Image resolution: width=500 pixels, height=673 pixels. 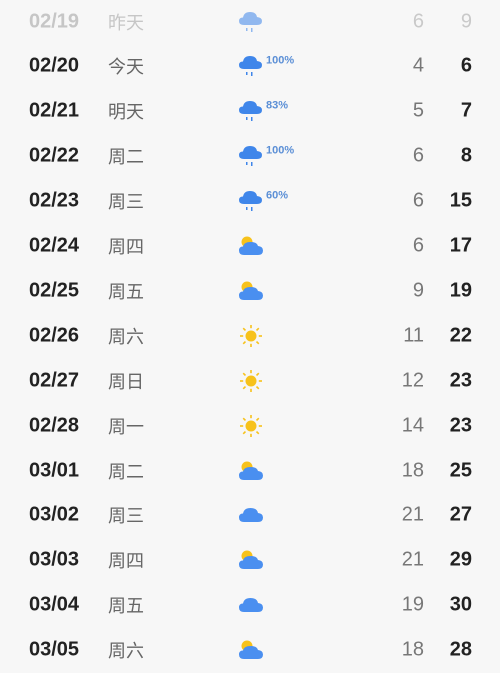 I want to click on forecast-row: 02/28 周一 14 23, so click(x=250, y=425).